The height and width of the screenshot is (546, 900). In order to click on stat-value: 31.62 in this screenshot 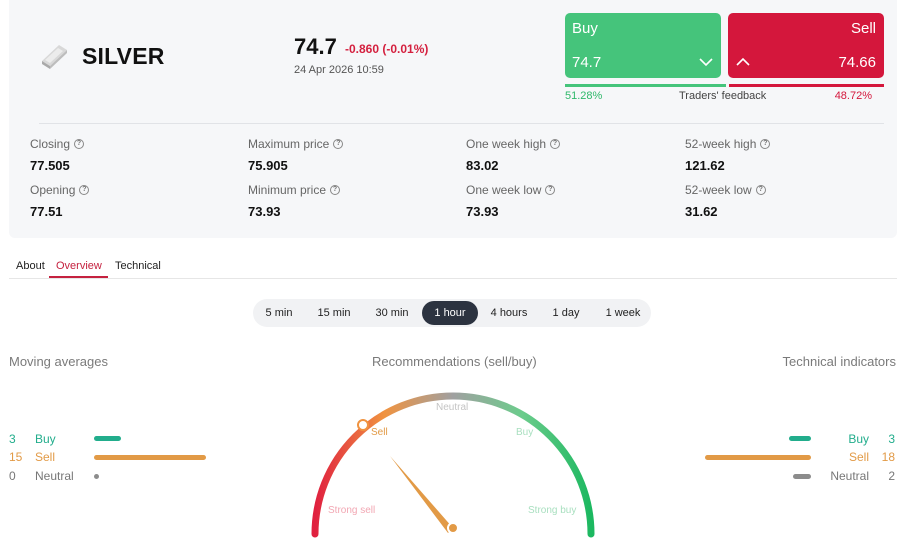, I will do `click(701, 211)`.